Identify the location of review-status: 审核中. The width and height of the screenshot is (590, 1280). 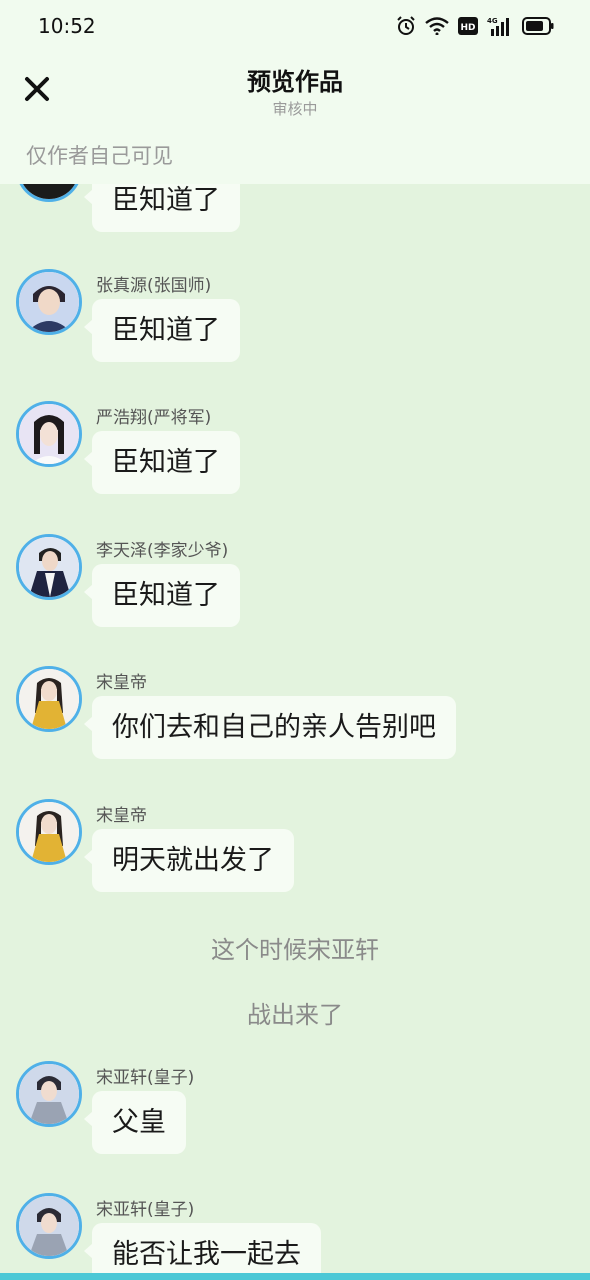
(295, 109).